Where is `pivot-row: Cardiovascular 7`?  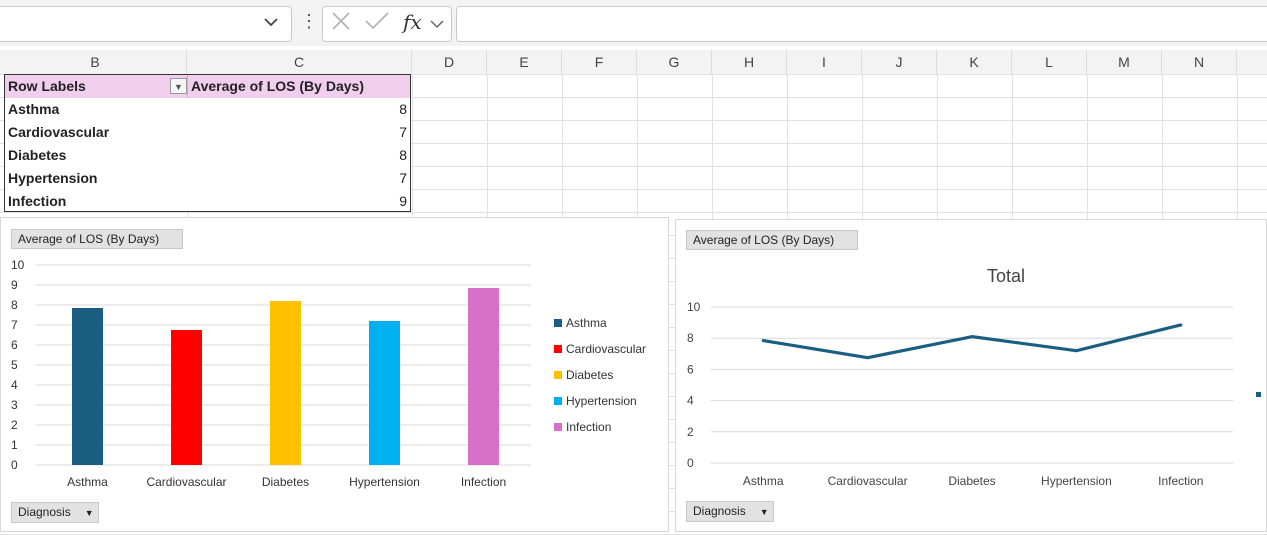
pivot-row: Cardiovascular 7 is located at coordinates (207, 132).